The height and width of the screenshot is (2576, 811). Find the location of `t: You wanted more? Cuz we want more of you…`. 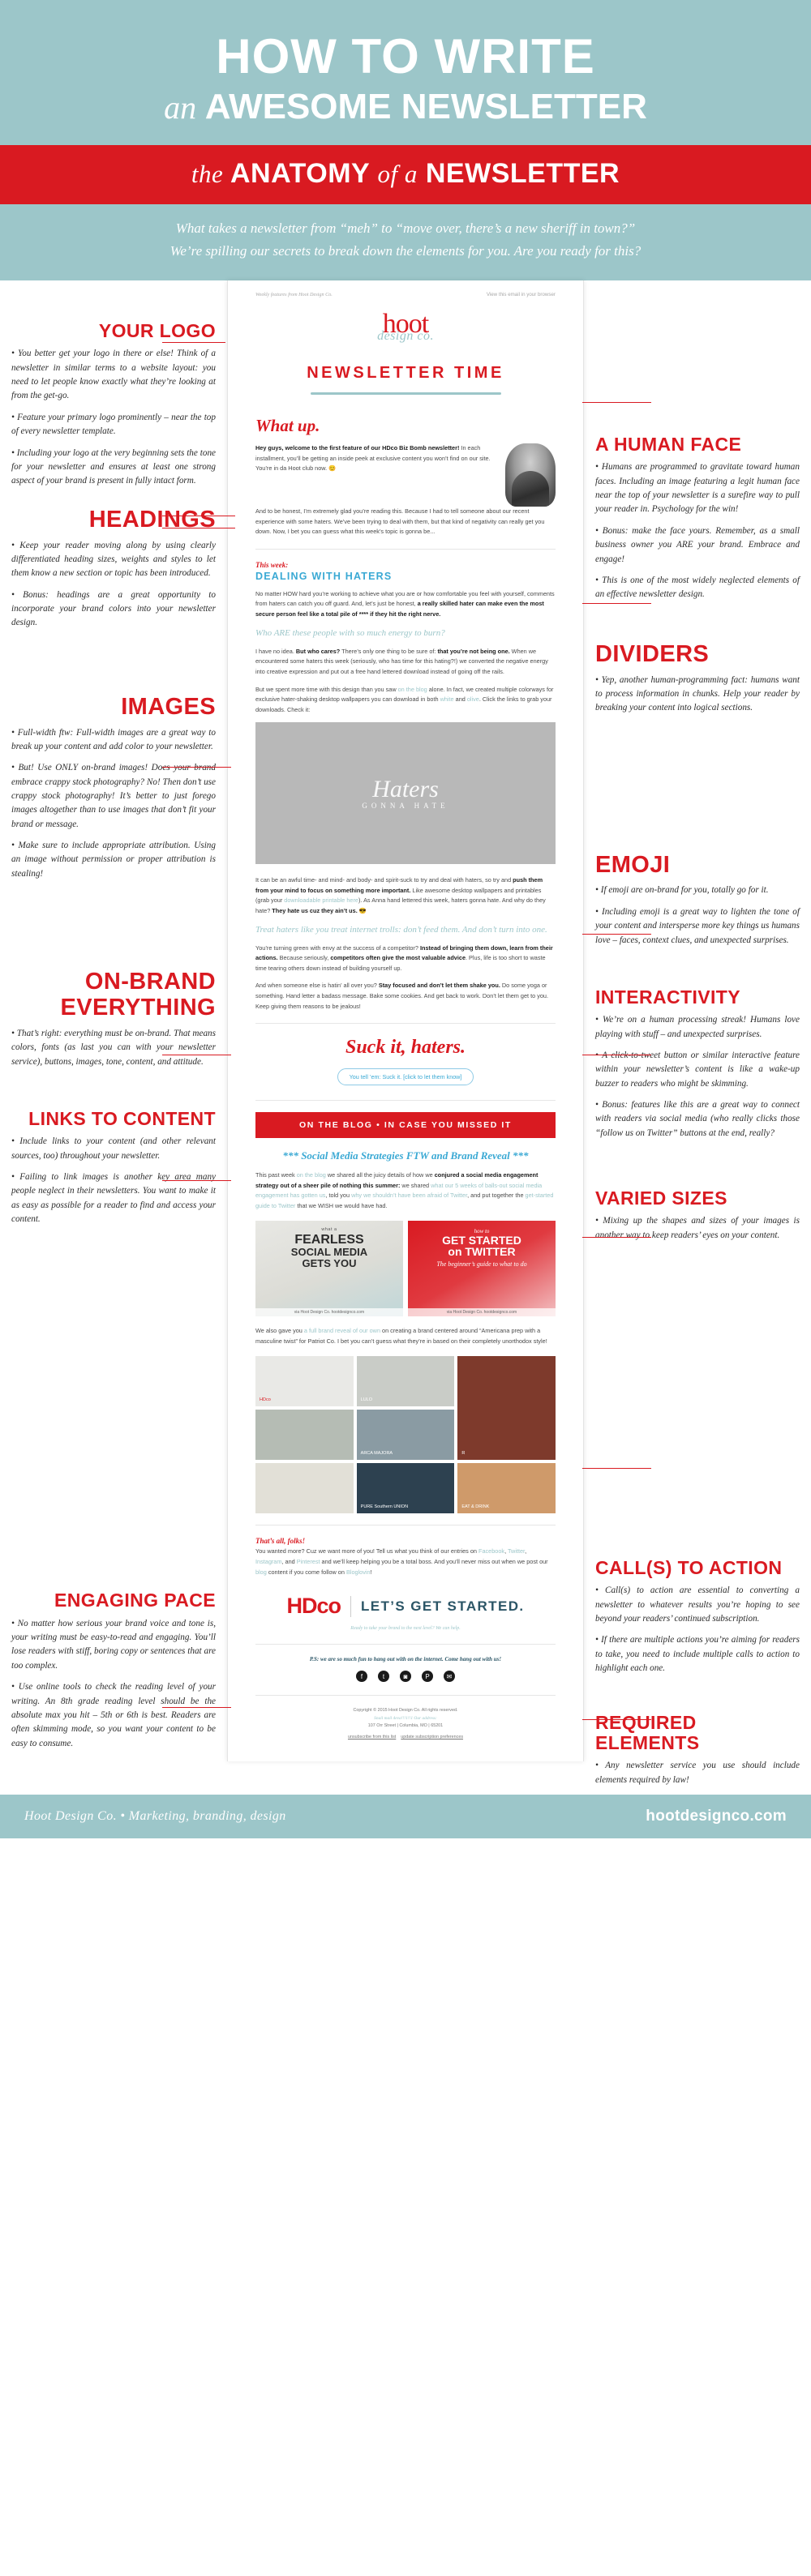

t: You wanted more? Cuz we want more of you… is located at coordinates (367, 1551).